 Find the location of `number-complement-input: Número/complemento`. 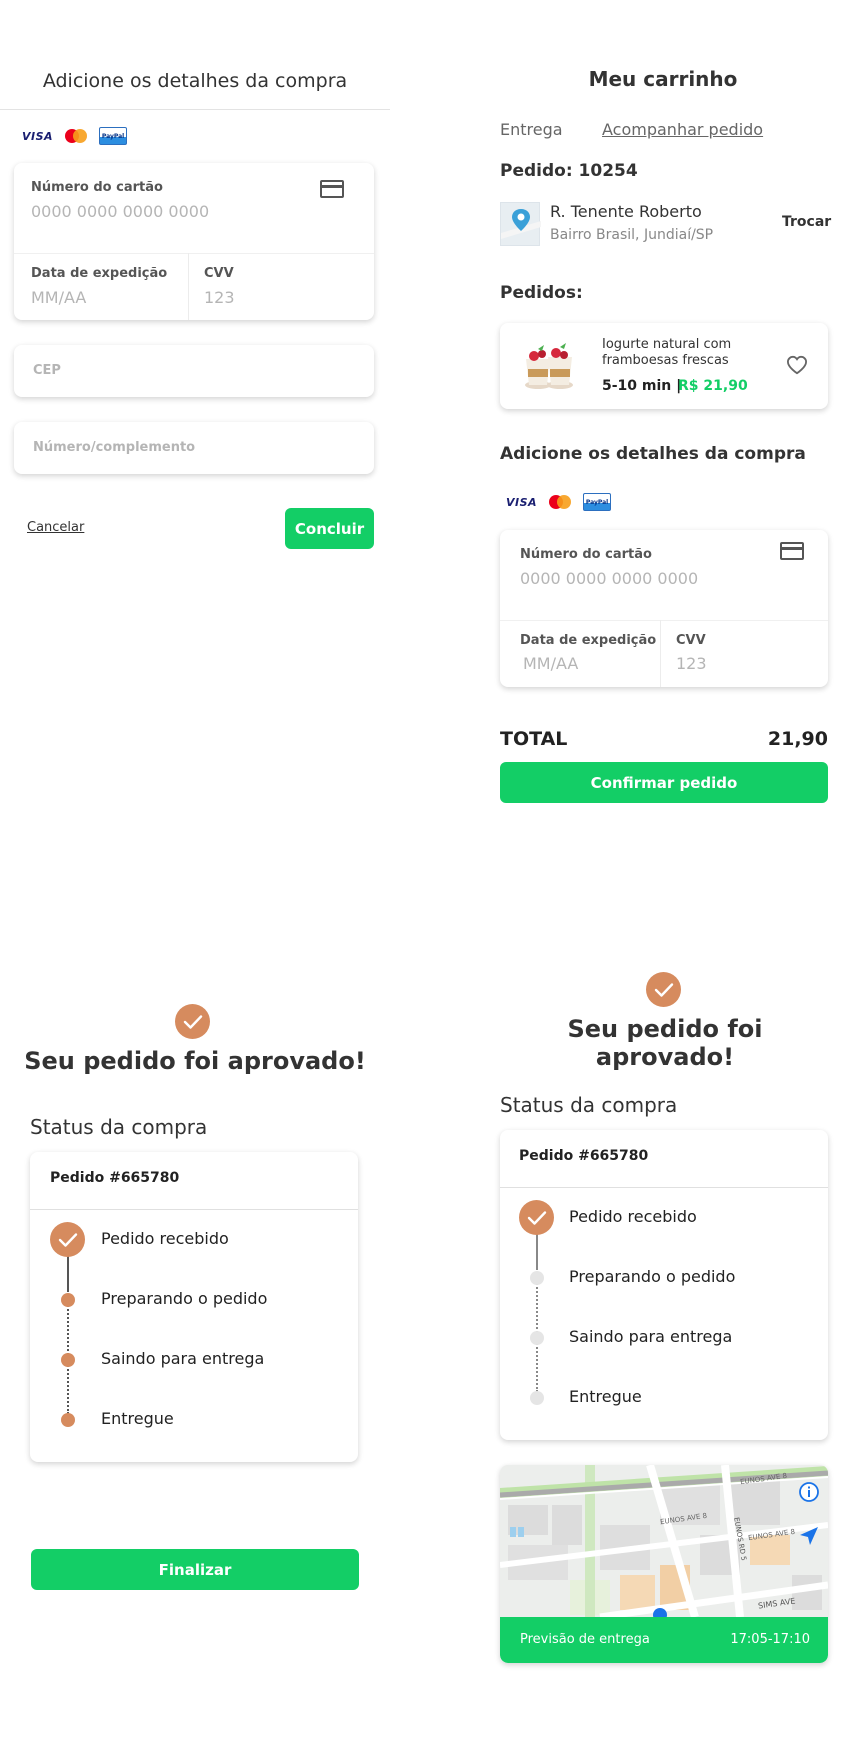

number-complement-input: Número/complemento is located at coordinates (194, 448).